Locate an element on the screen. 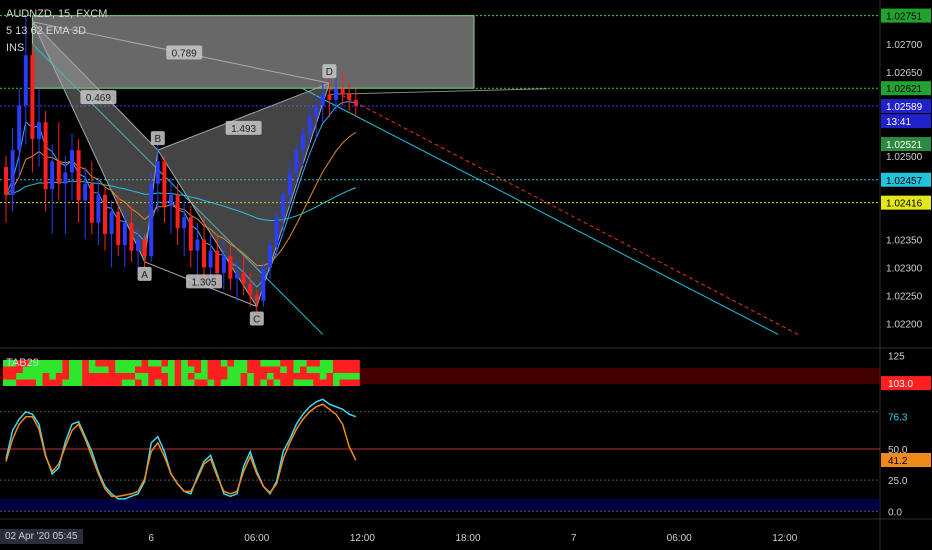 The image size is (932, 550). price-tick-label: 1.02250 is located at coordinates (904, 296).